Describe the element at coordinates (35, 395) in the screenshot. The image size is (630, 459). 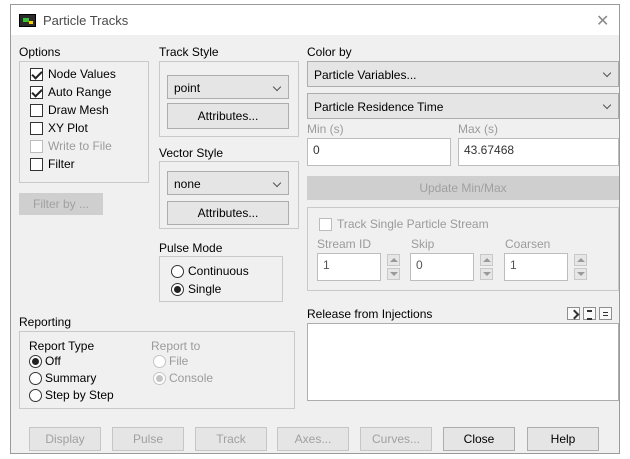
I see `report-step-by-step-radio` at that location.